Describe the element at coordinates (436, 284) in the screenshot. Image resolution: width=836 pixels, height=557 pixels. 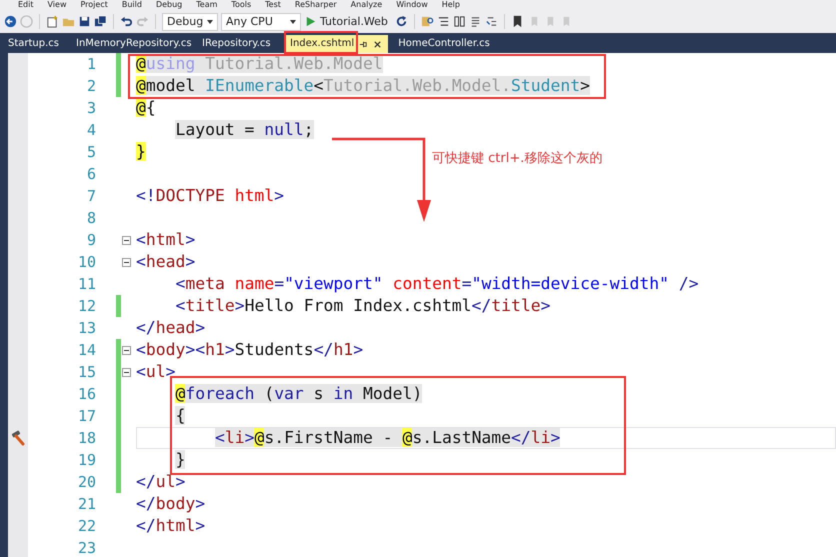
I see `code-line: <meta name="viewport" content="width=device-width" />` at that location.